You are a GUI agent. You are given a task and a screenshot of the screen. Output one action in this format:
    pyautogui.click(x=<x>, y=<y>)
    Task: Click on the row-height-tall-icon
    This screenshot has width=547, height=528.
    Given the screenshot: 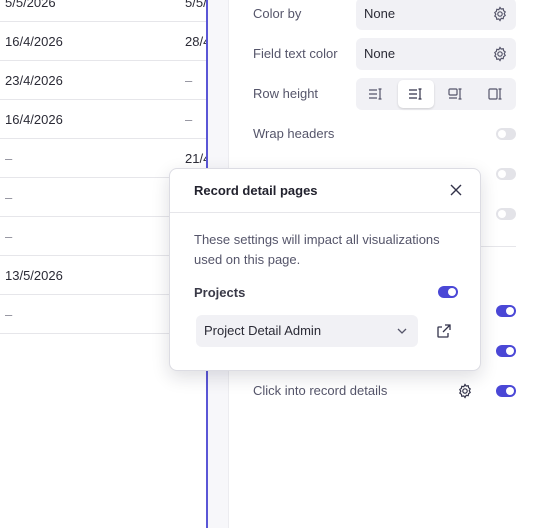 What is the action you would take?
    pyautogui.click(x=455, y=94)
    